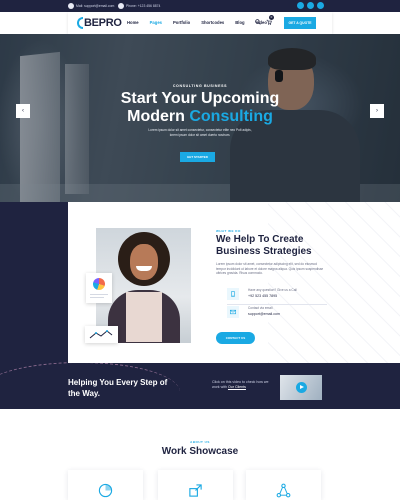  Describe the element at coordinates (264, 314) in the screenshot. I see `contact-email-value: support@email.com` at that location.